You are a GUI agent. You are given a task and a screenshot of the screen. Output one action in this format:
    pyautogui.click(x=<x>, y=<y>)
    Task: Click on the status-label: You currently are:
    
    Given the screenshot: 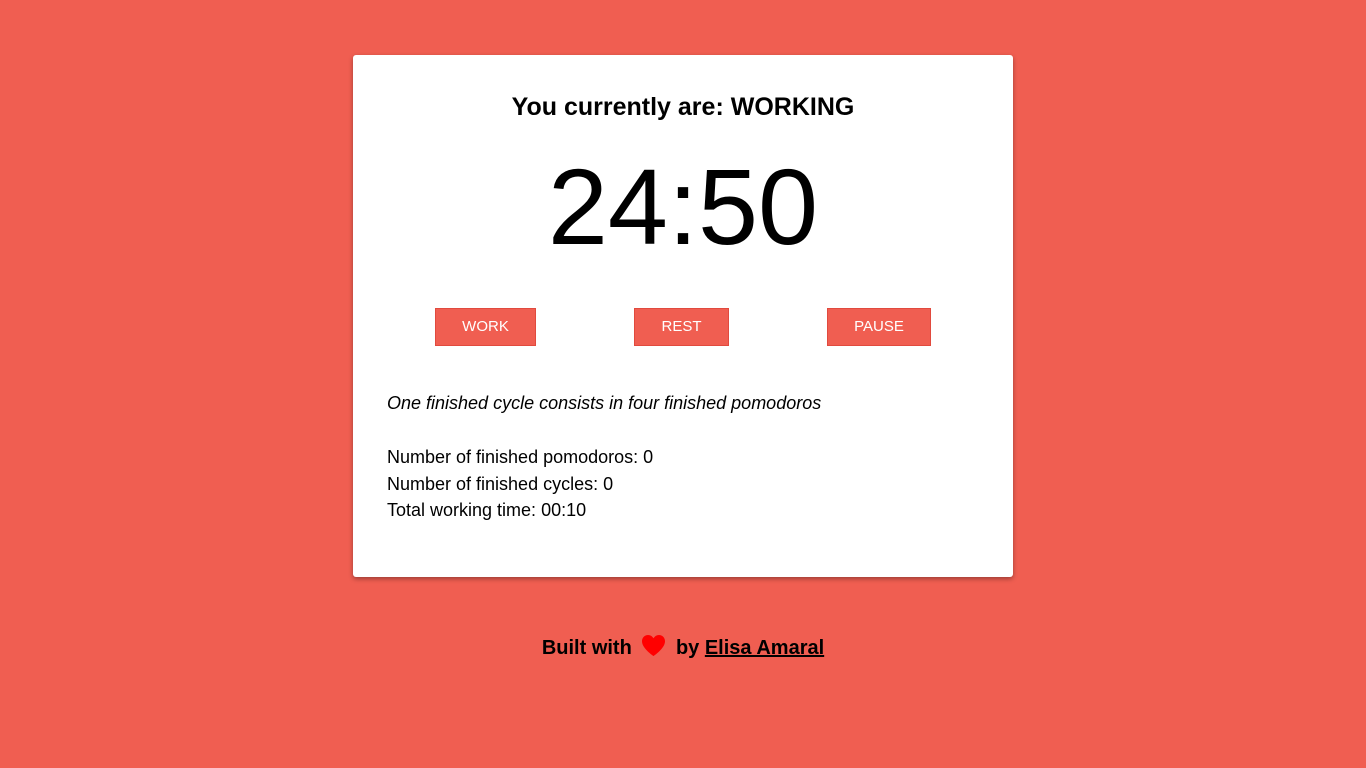 What is the action you would take?
    pyautogui.click(x=621, y=107)
    